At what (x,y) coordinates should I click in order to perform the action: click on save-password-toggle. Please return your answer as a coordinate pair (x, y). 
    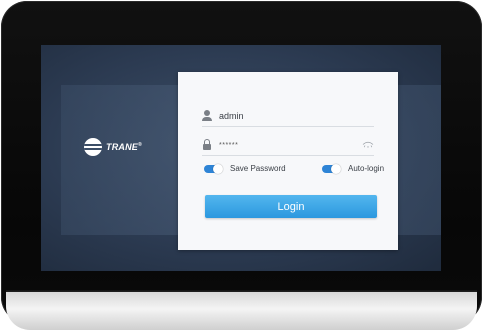
    Looking at the image, I should click on (213, 168).